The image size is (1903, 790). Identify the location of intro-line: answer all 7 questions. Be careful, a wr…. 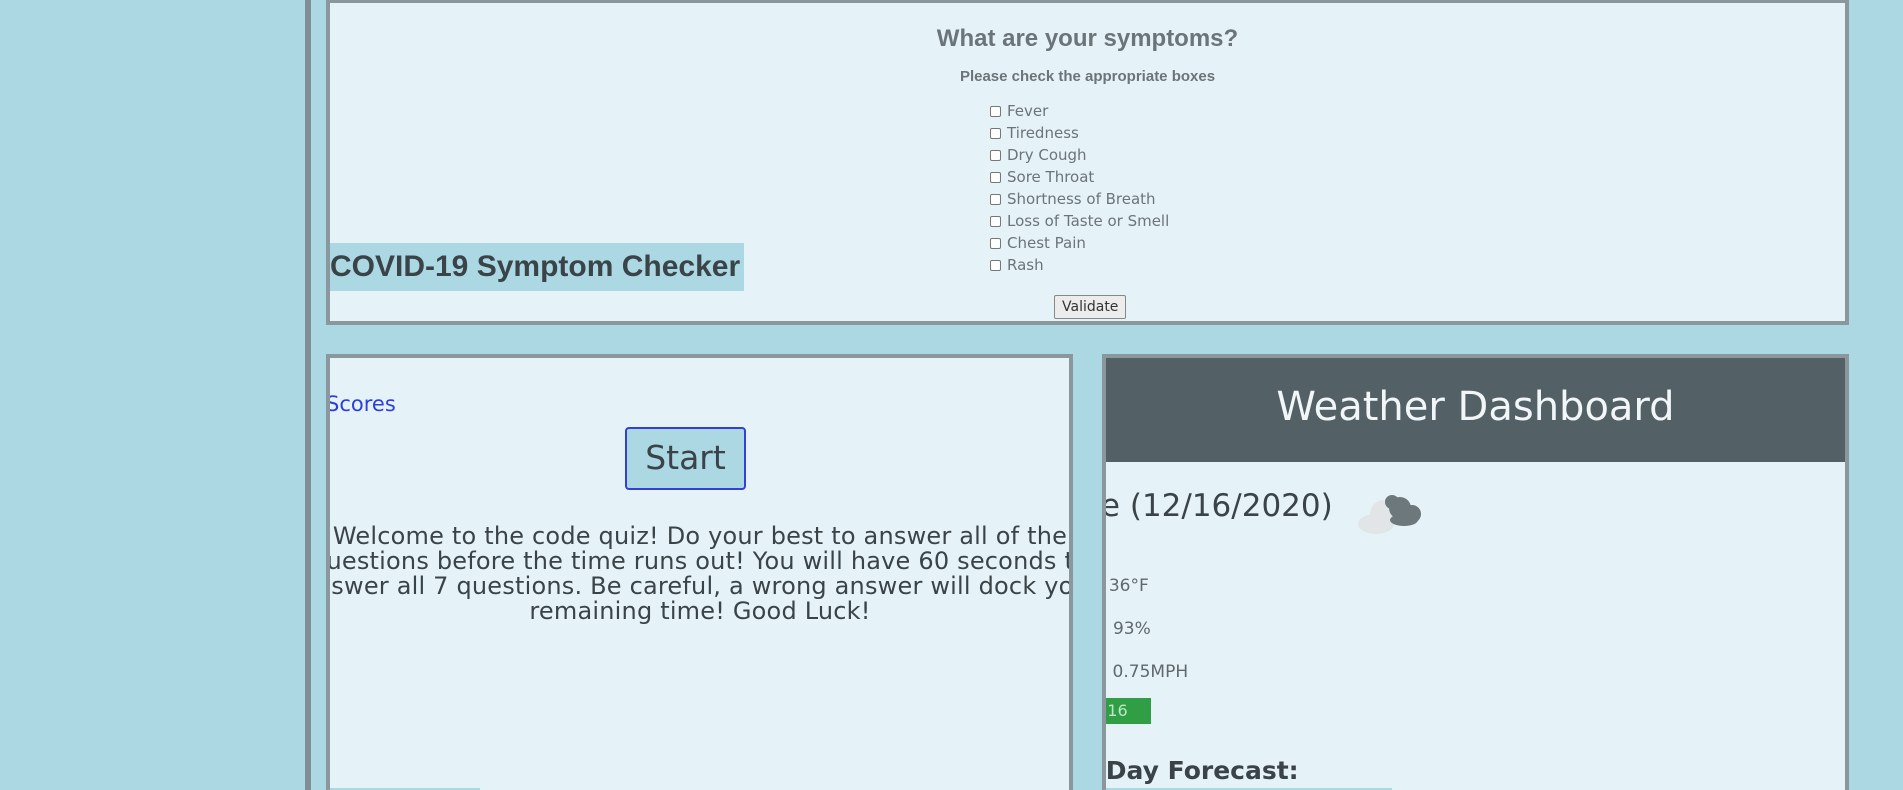
(699, 586).